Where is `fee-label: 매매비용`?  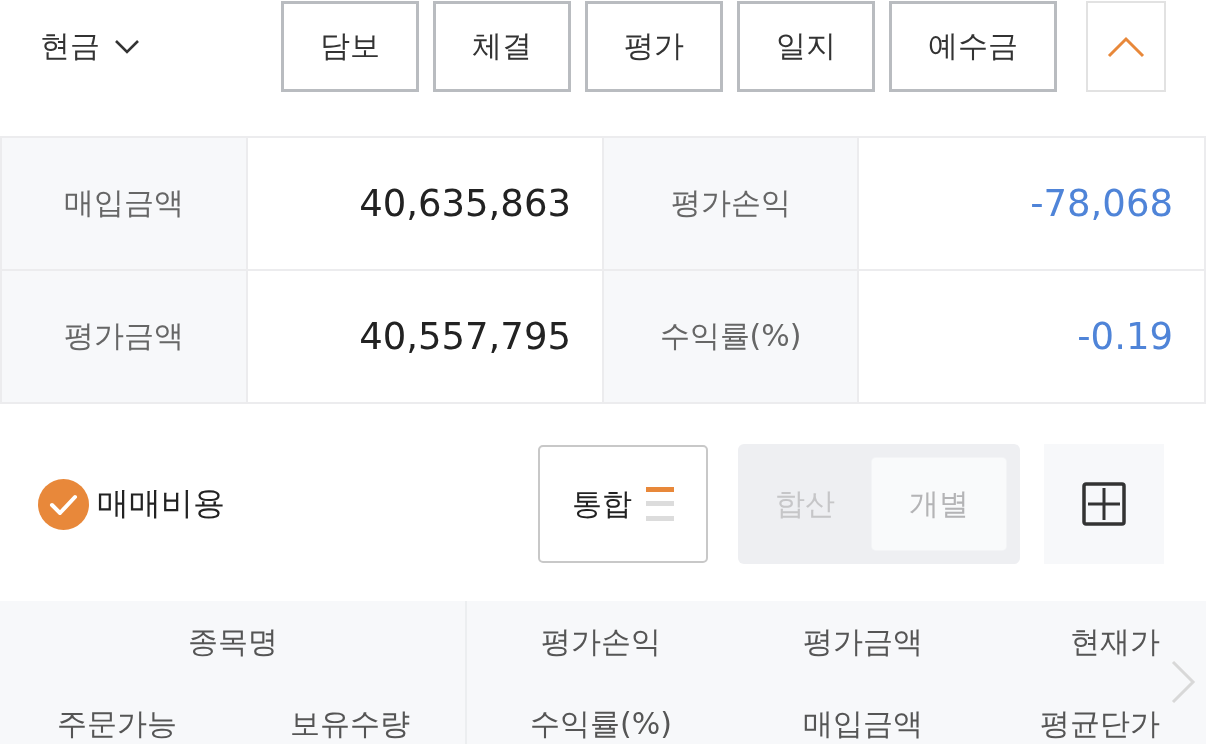
fee-label: 매매비용 is located at coordinates (161, 503).